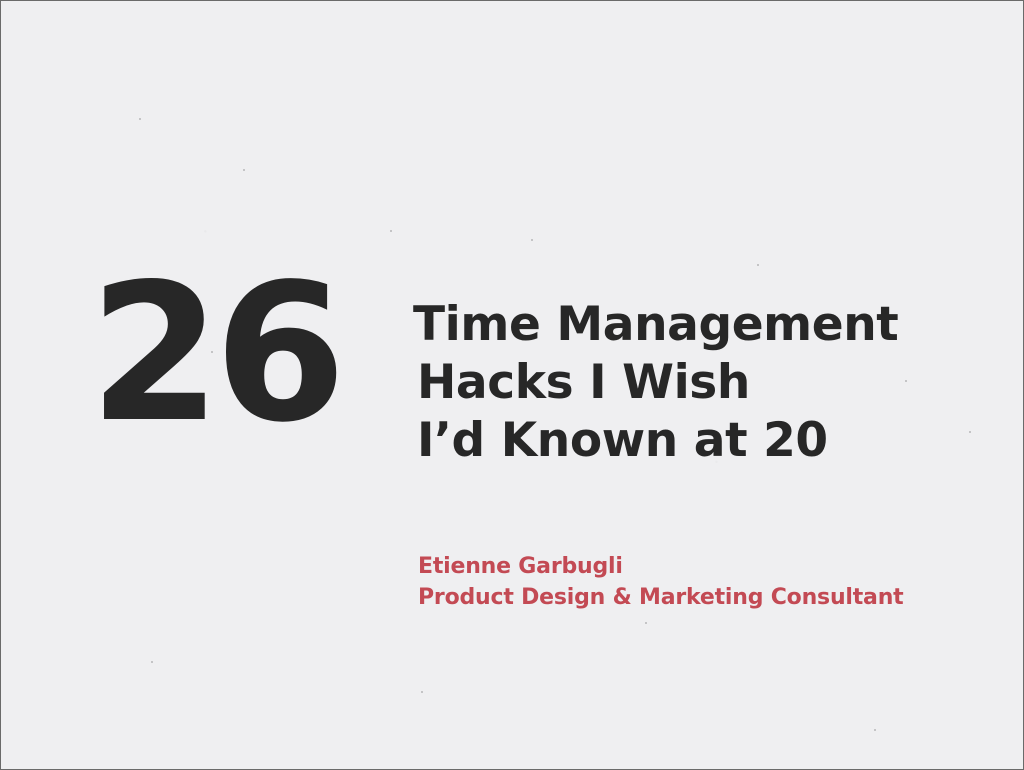 The width and height of the screenshot is (1024, 770). I want to click on title-line-1: Time Management, so click(656, 324).